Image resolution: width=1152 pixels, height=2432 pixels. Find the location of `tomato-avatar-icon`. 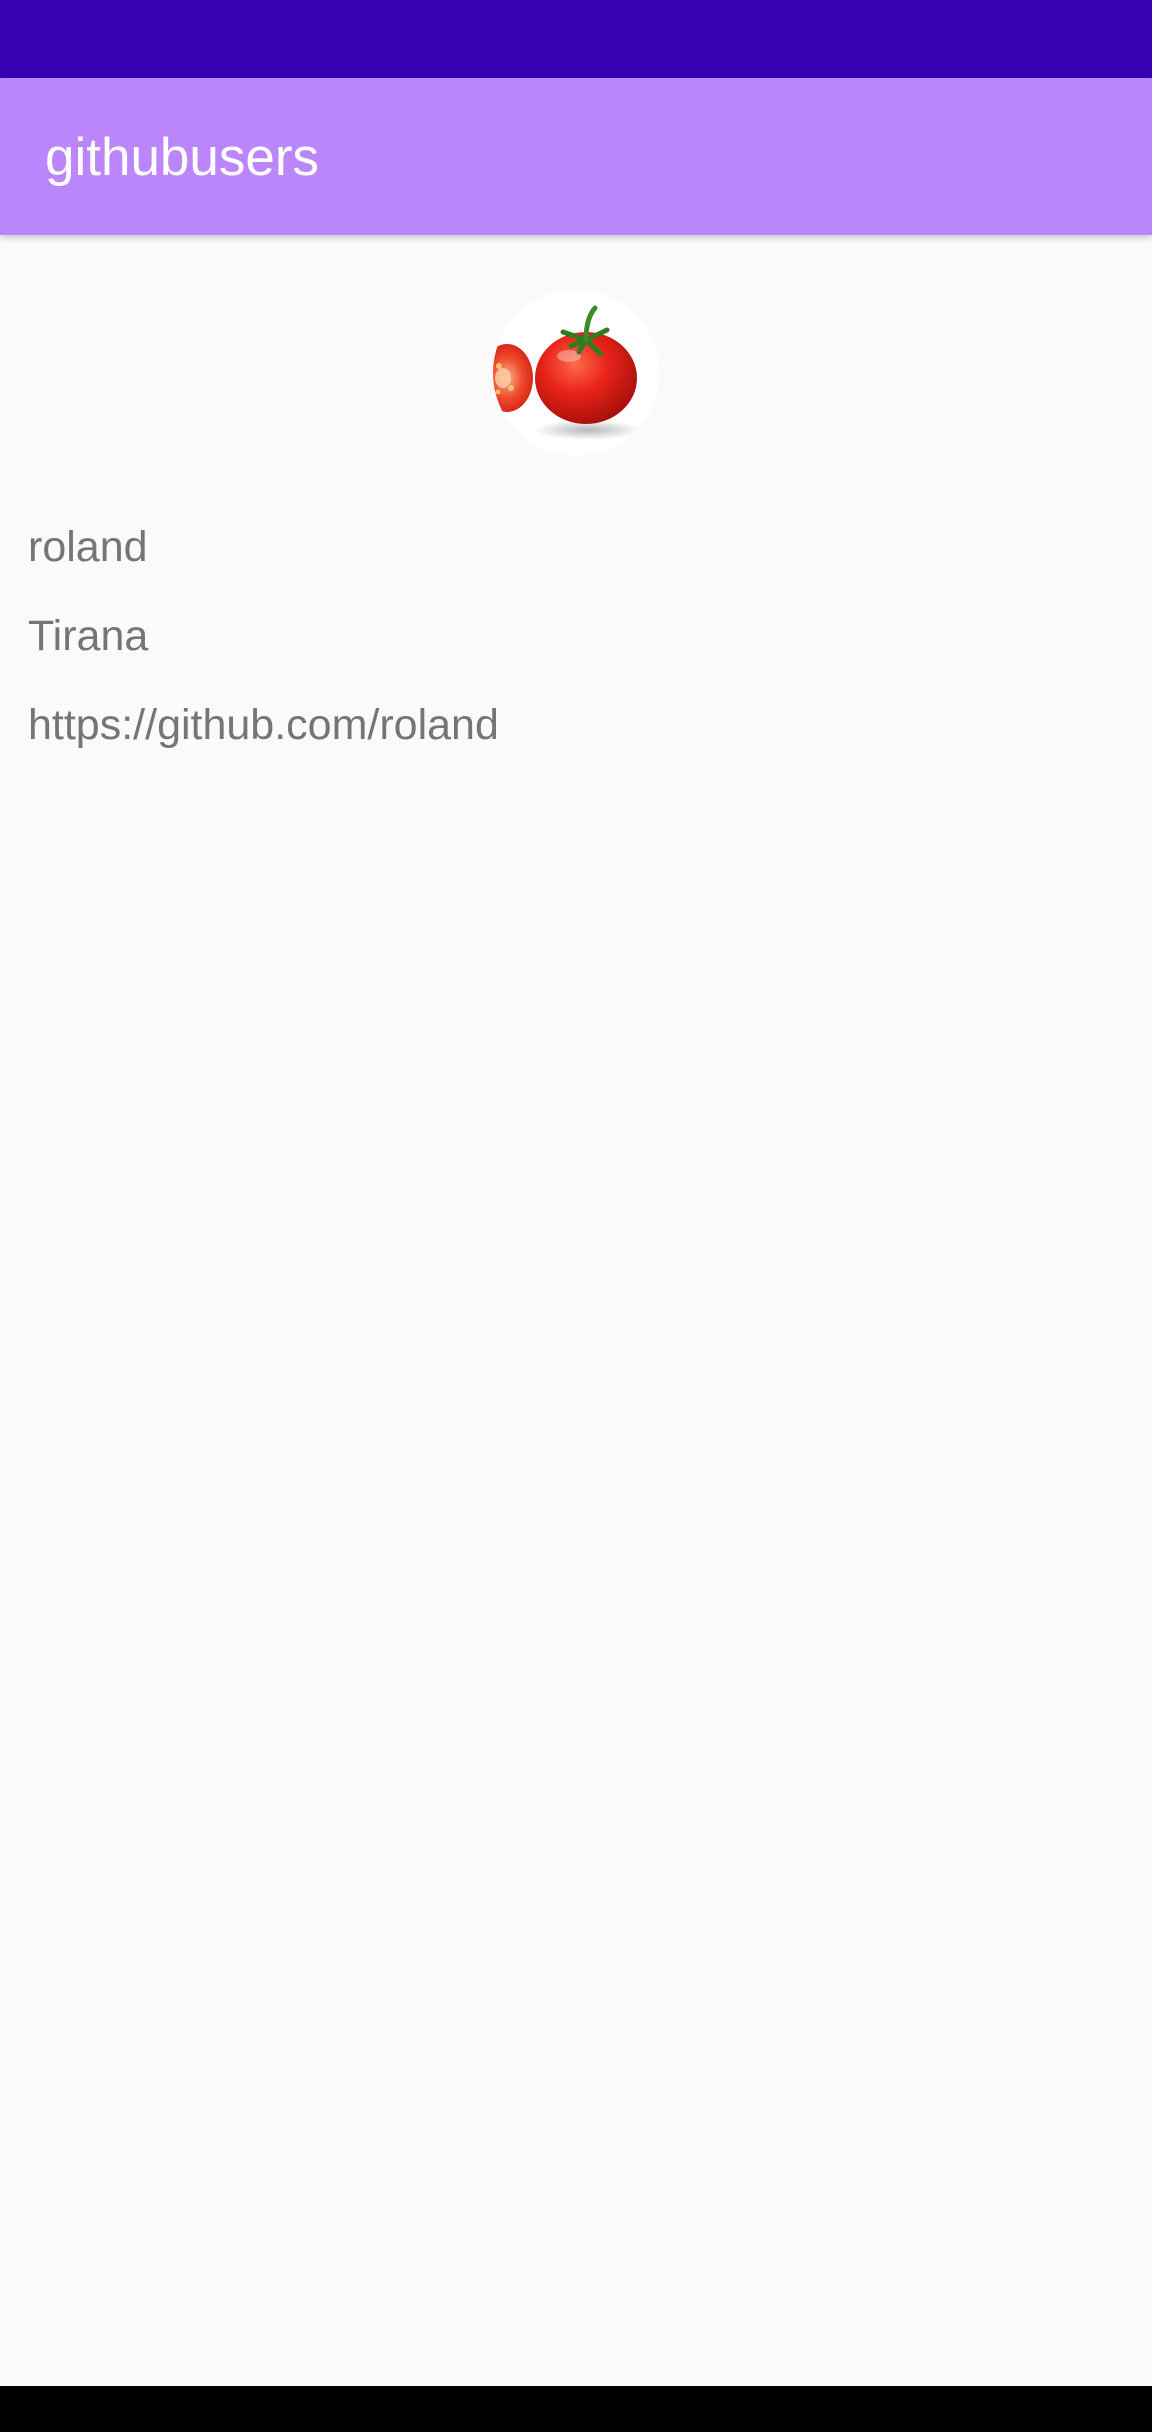

tomato-avatar-icon is located at coordinates (576, 373).